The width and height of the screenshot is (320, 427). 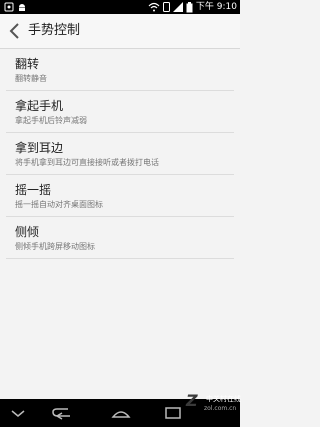 What do you see at coordinates (54, 30) in the screenshot?
I see `page-title: 手势控制` at bounding box center [54, 30].